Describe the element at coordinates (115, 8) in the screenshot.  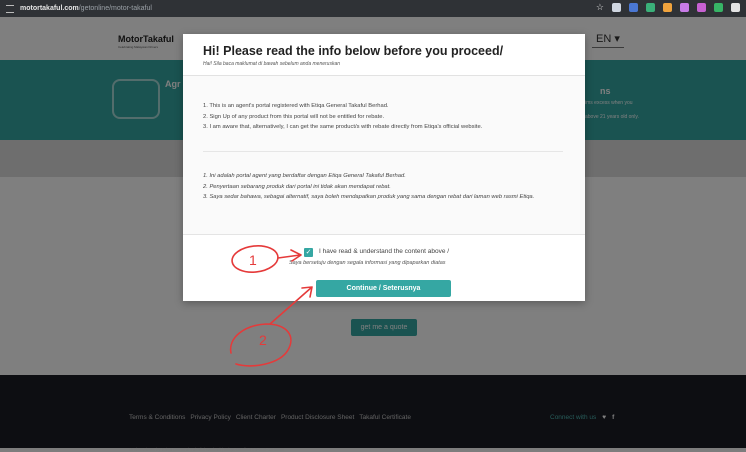
I see `url-path: /getonline/motor-takaful` at that location.